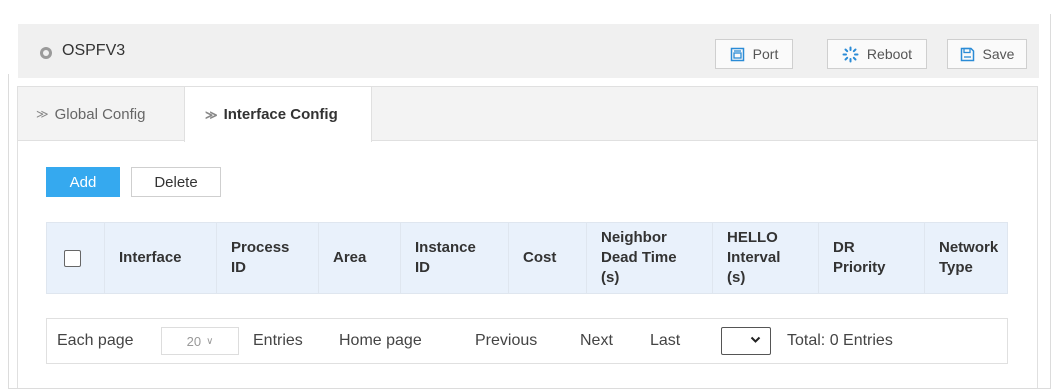 The width and height of the screenshot is (1057, 392). I want to click on column-header-cost: Cost, so click(548, 258).